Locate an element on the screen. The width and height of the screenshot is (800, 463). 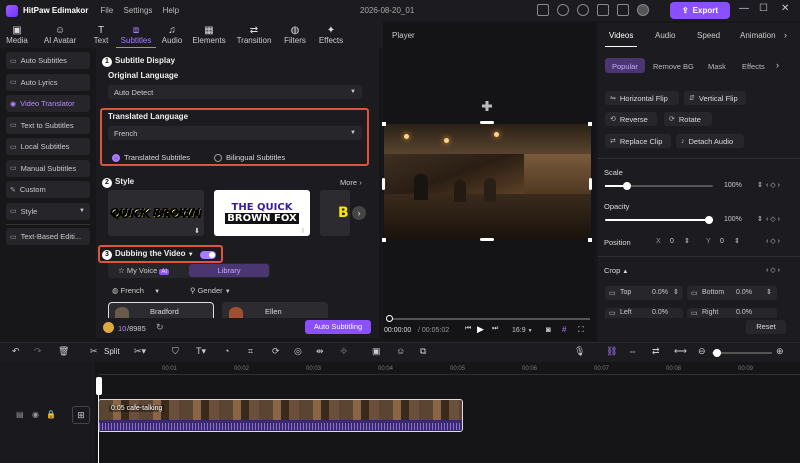
face-icon: ☺ is located at coordinates (400, 351).